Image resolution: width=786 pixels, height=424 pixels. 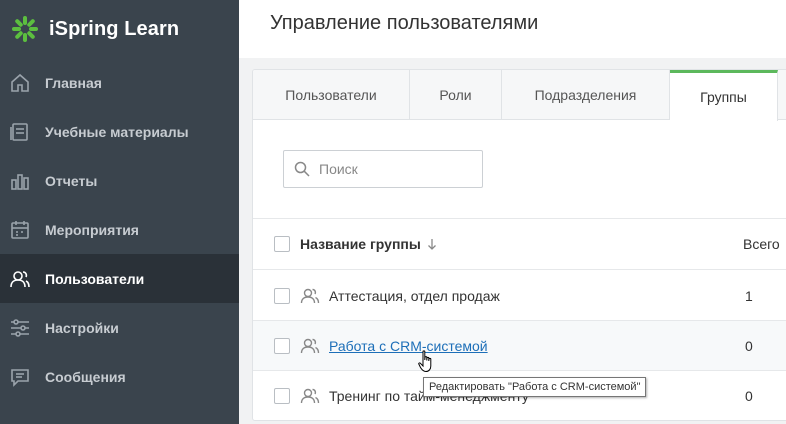 I want to click on page-header: Управление пользователями, so click(x=512, y=29).